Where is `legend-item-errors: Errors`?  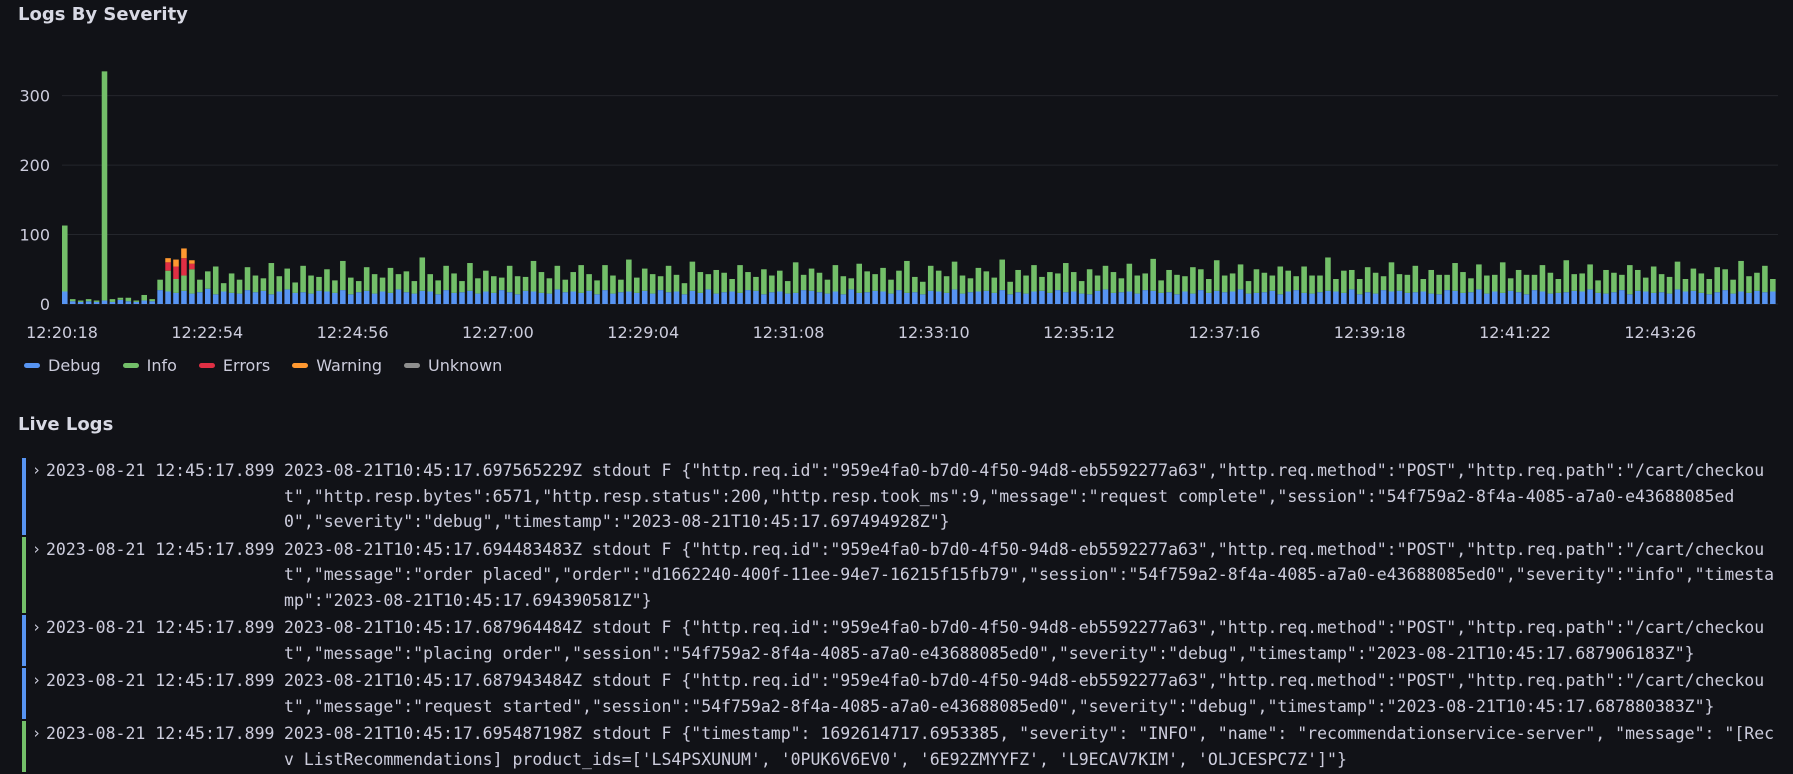
legend-item-errors: Errors is located at coordinates (234, 365).